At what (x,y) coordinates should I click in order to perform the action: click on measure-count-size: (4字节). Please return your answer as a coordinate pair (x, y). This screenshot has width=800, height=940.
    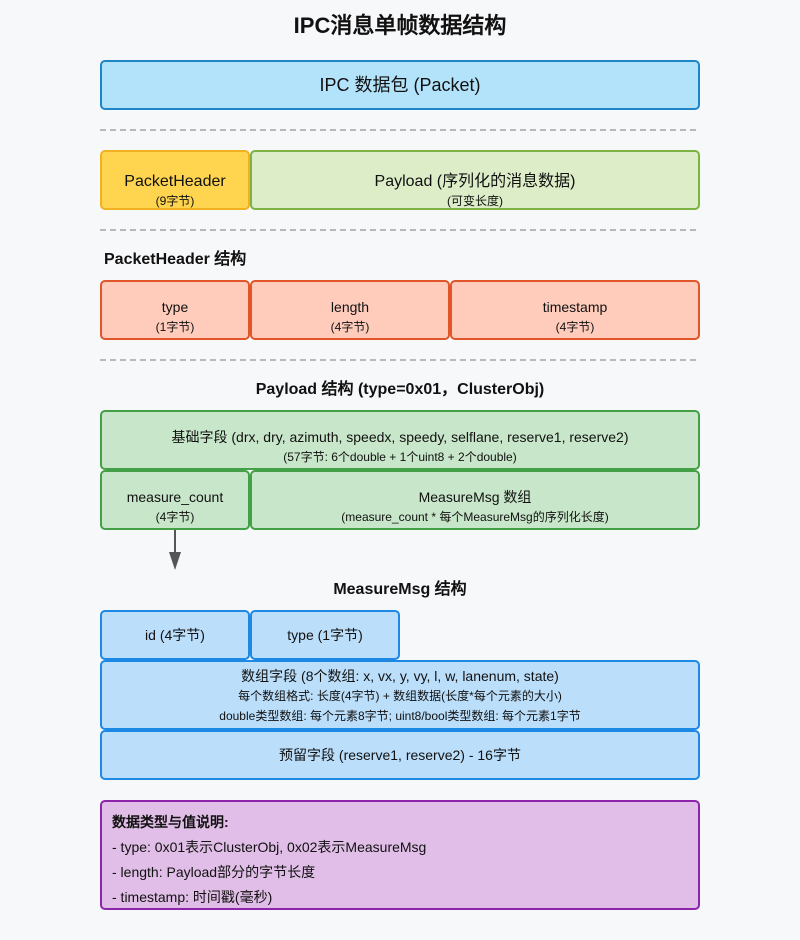
    Looking at the image, I should click on (175, 517).